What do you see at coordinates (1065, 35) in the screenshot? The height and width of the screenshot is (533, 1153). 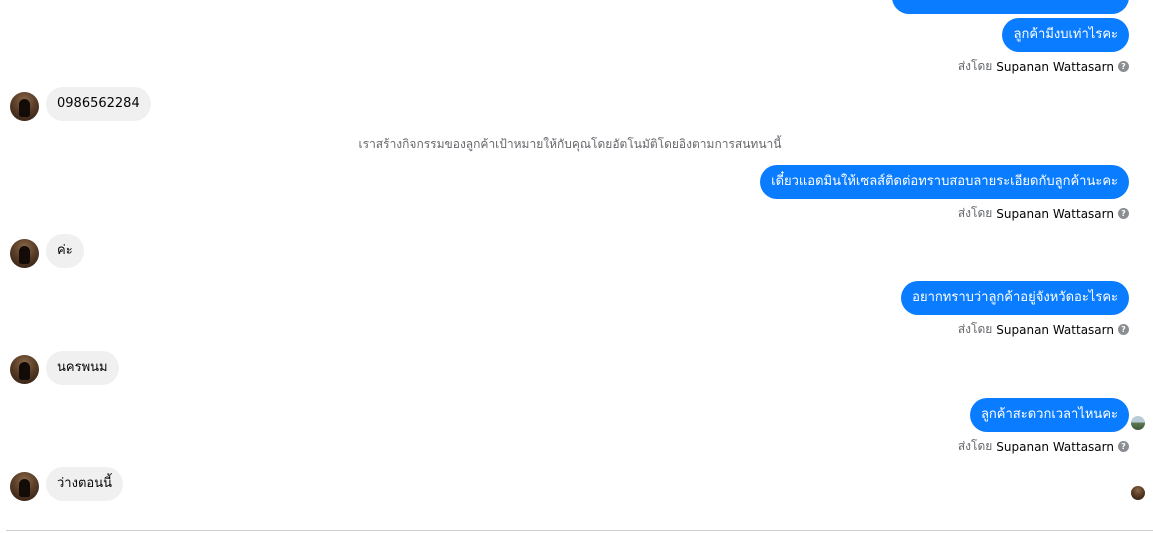 I see `message-bubble-outgoing: ลูกค้ามีงบเท่าไรคะ` at bounding box center [1065, 35].